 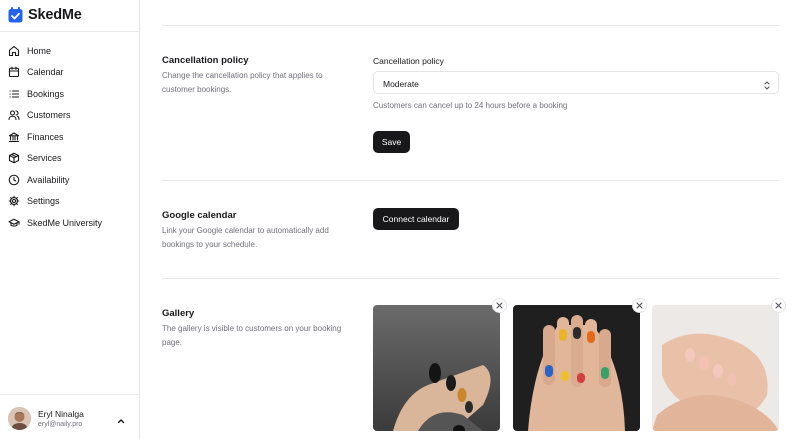 I want to click on user-name: Eryl Ninalga, so click(x=61, y=414).